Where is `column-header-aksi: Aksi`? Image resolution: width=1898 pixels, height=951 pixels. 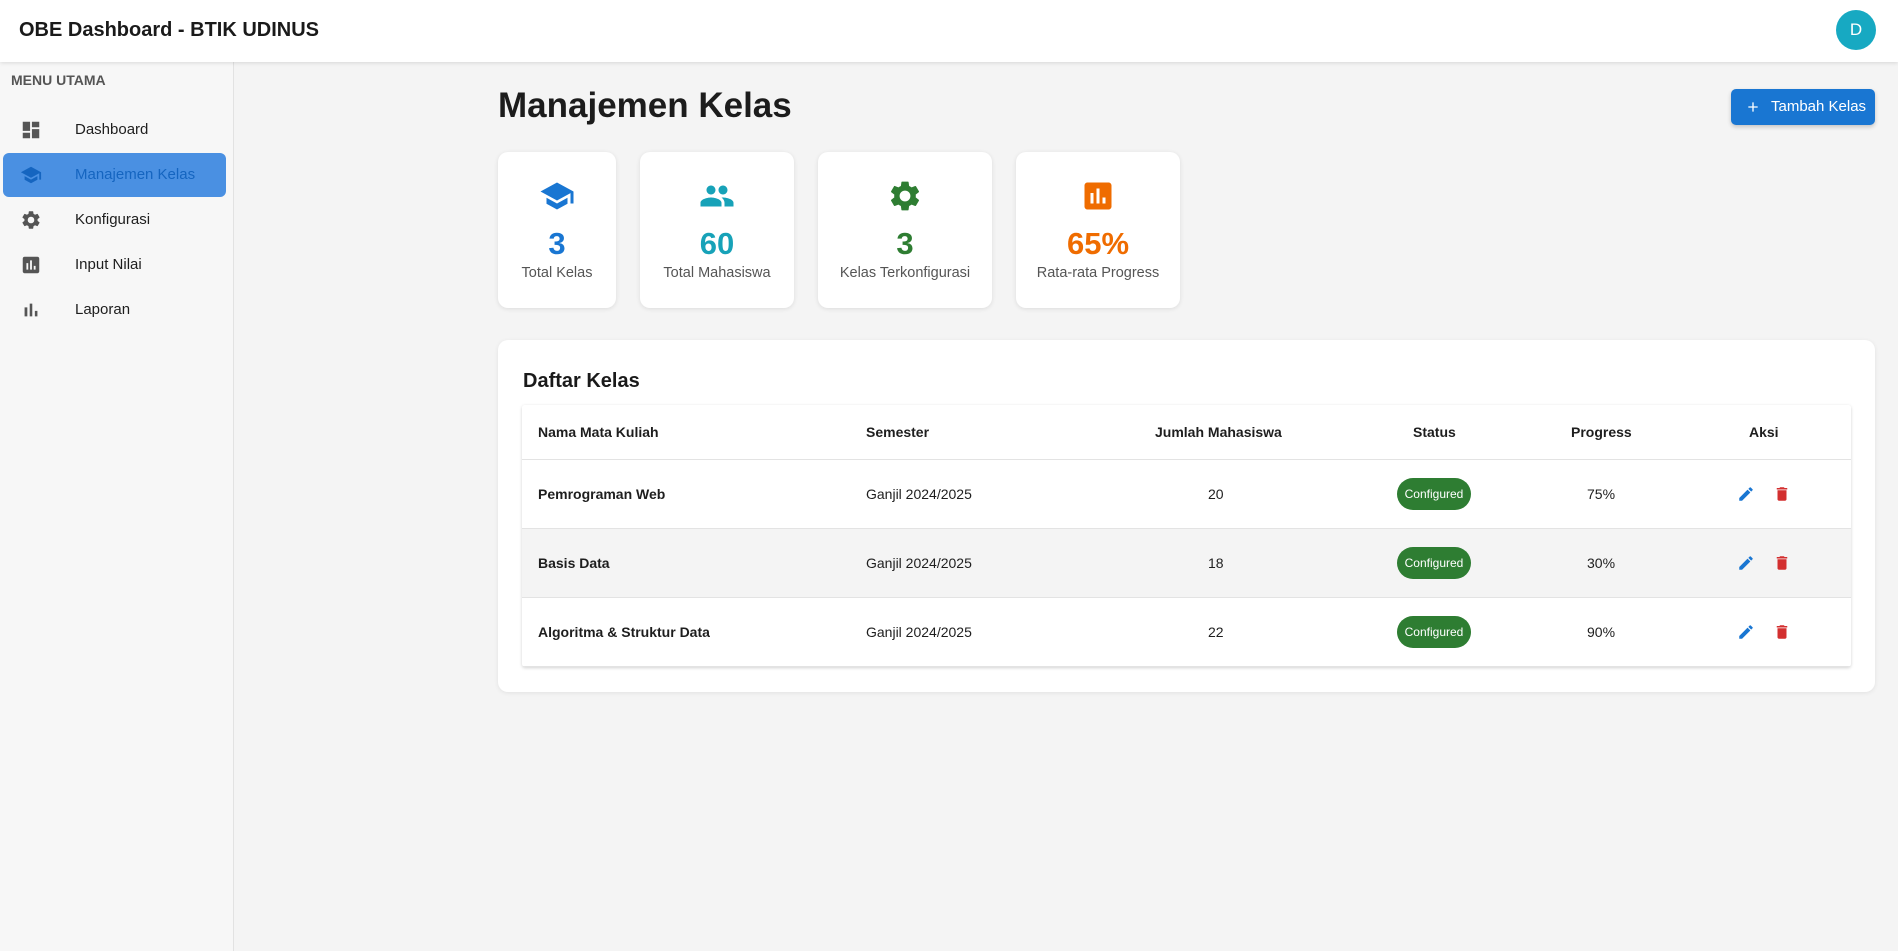 column-header-aksi: Aksi is located at coordinates (1764, 432).